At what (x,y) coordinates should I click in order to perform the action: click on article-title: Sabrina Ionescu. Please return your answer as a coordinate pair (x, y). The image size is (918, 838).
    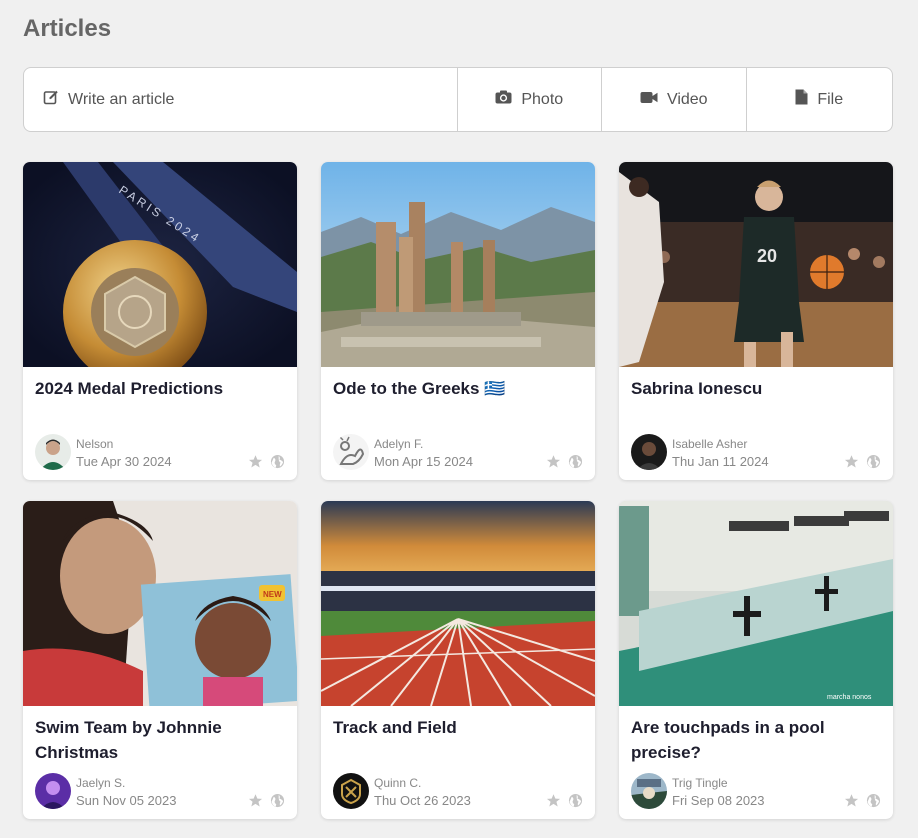
    Looking at the image, I should click on (756, 388).